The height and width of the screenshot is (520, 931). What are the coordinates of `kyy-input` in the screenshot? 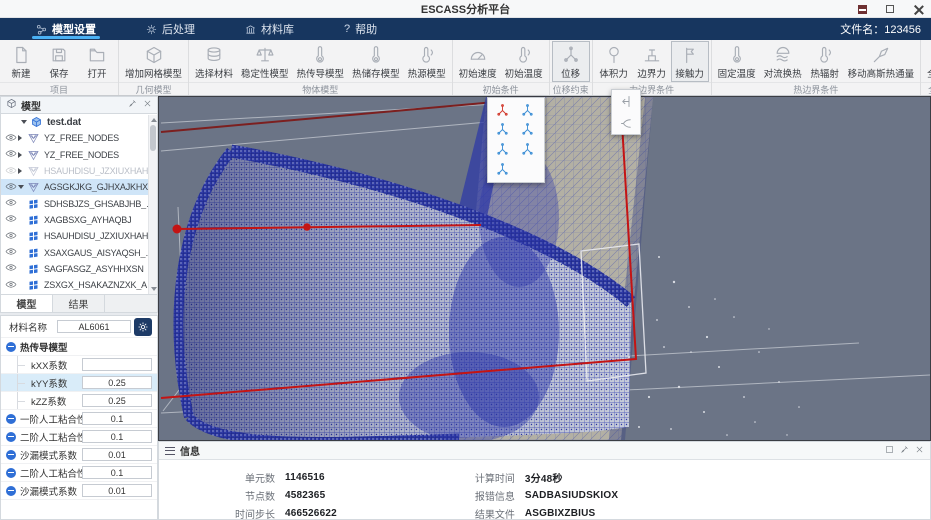 It's located at (117, 382).